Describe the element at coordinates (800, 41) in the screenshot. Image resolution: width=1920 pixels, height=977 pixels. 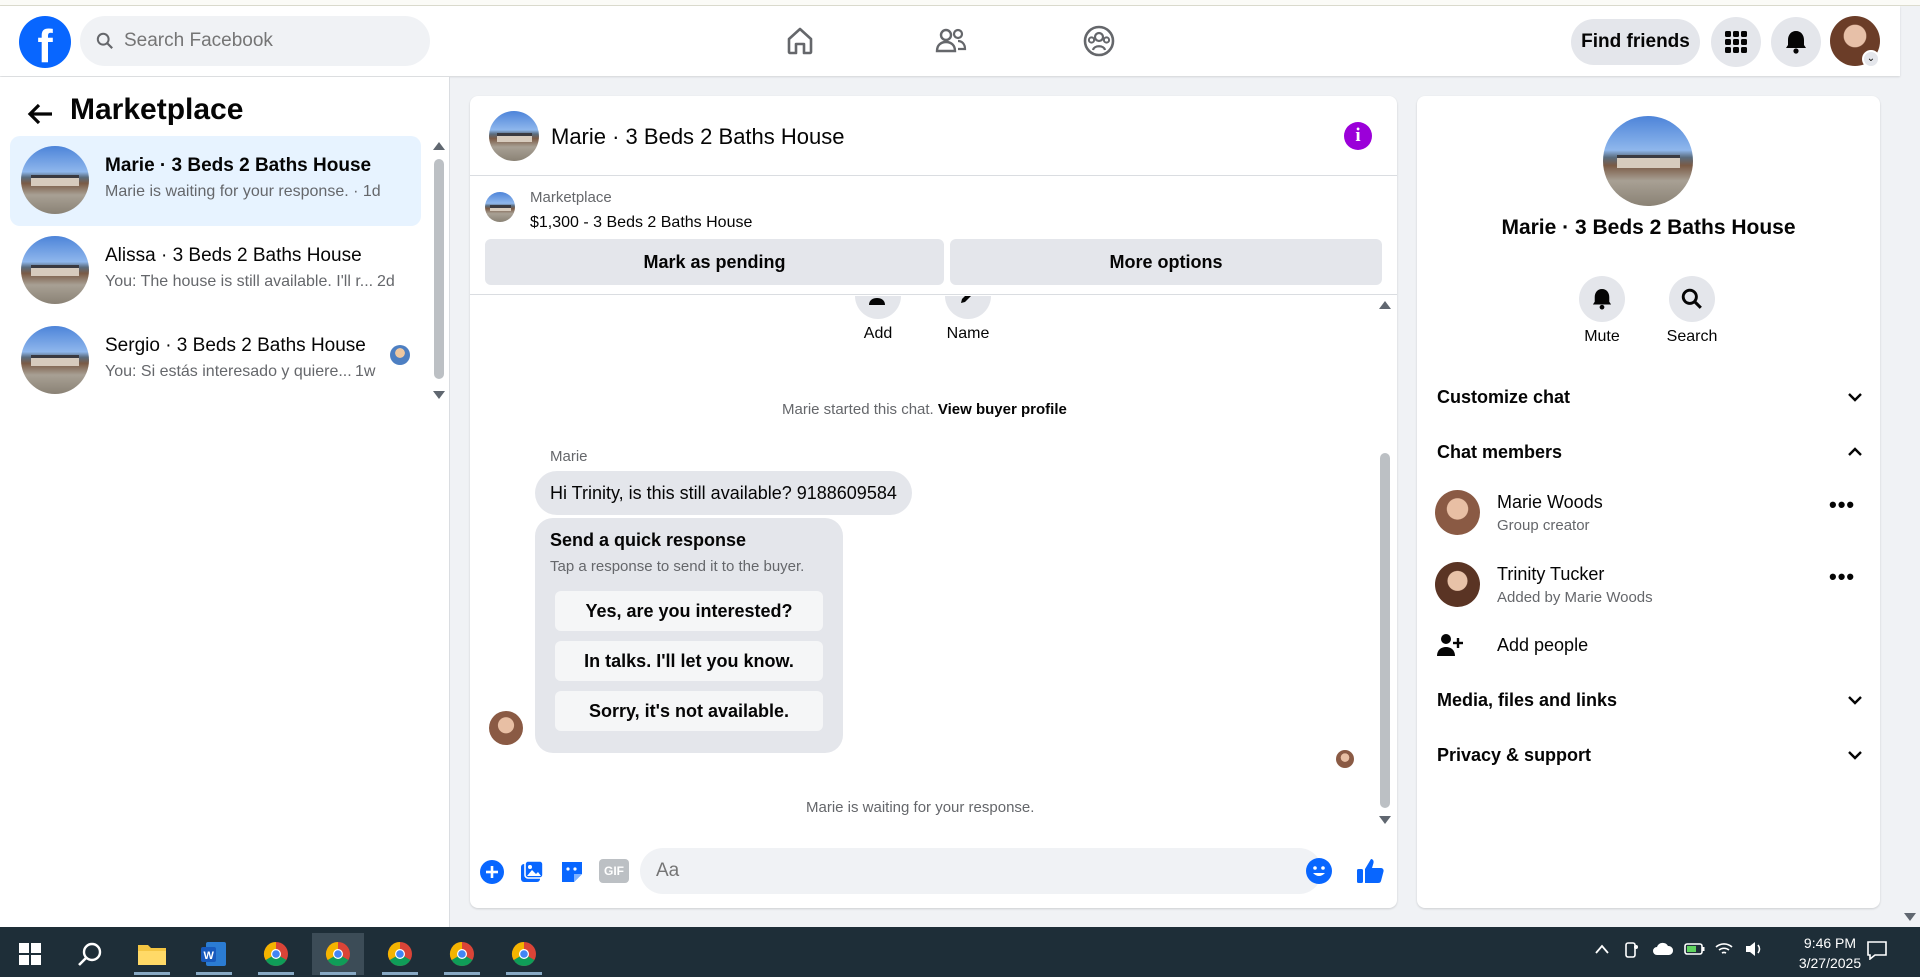
I see `home-icon` at that location.